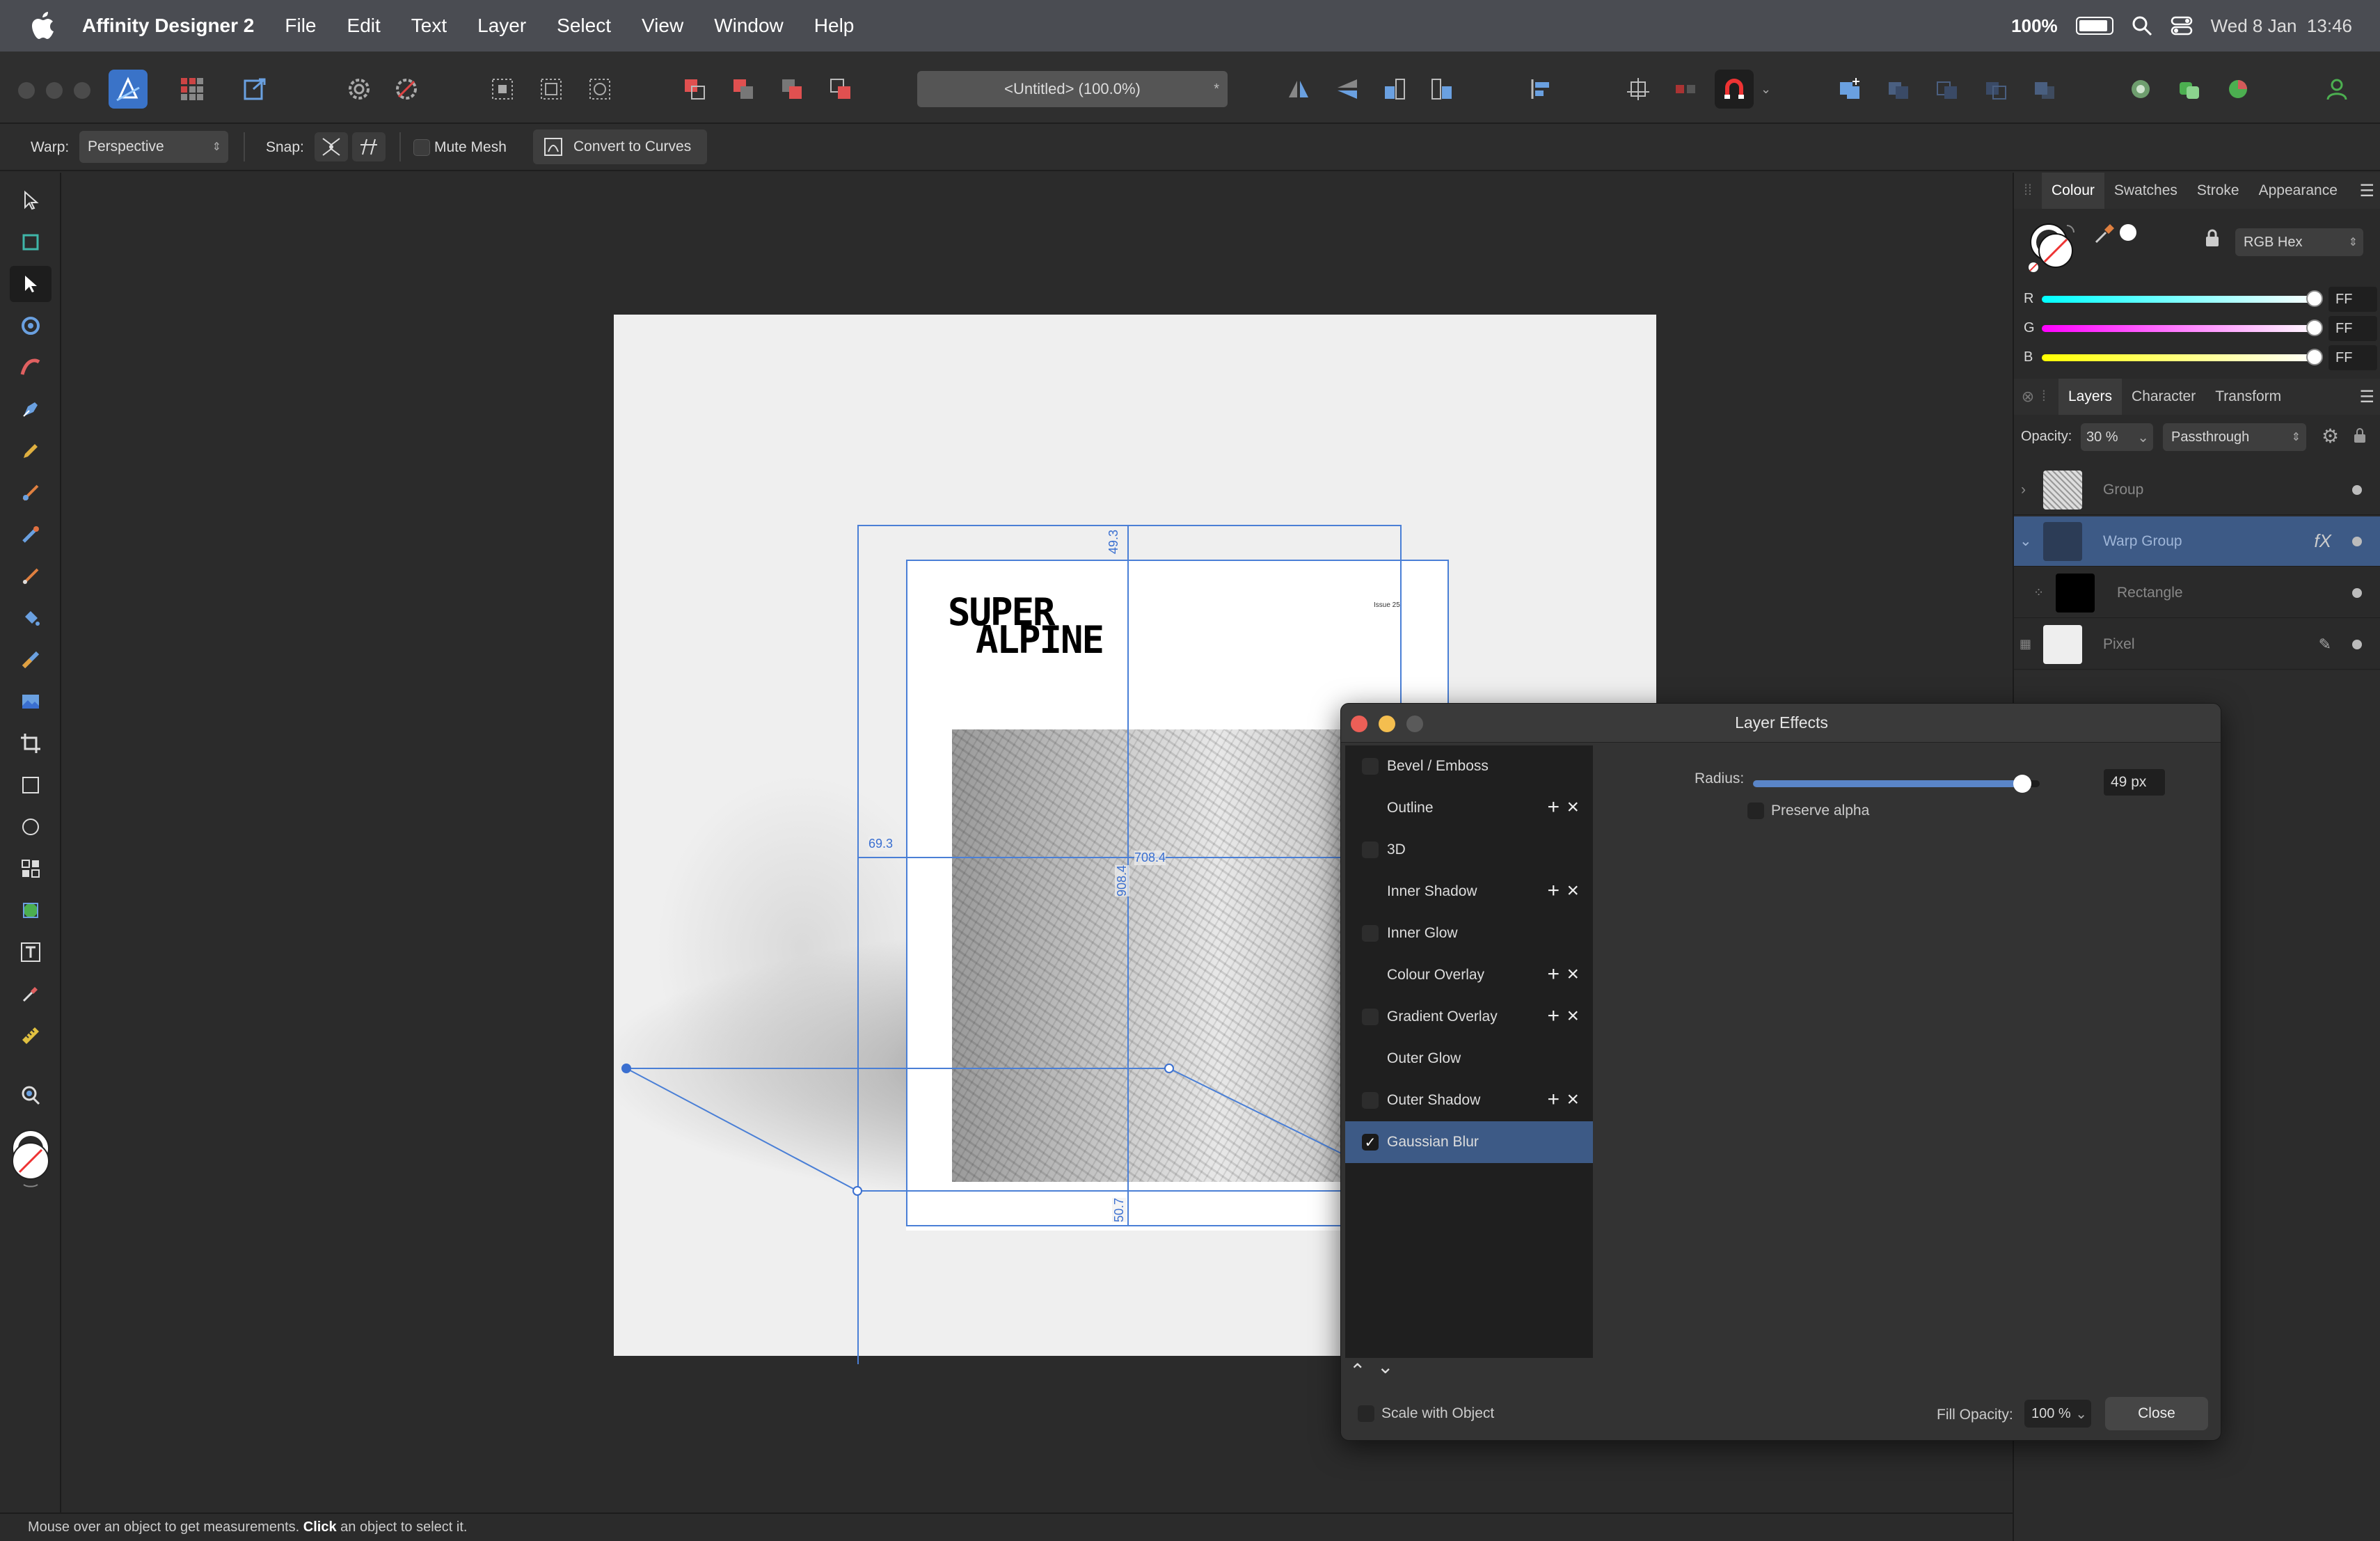 The width and height of the screenshot is (2380, 1541). Describe the element at coordinates (1849, 89) in the screenshot. I see `boolean-add-icon` at that location.